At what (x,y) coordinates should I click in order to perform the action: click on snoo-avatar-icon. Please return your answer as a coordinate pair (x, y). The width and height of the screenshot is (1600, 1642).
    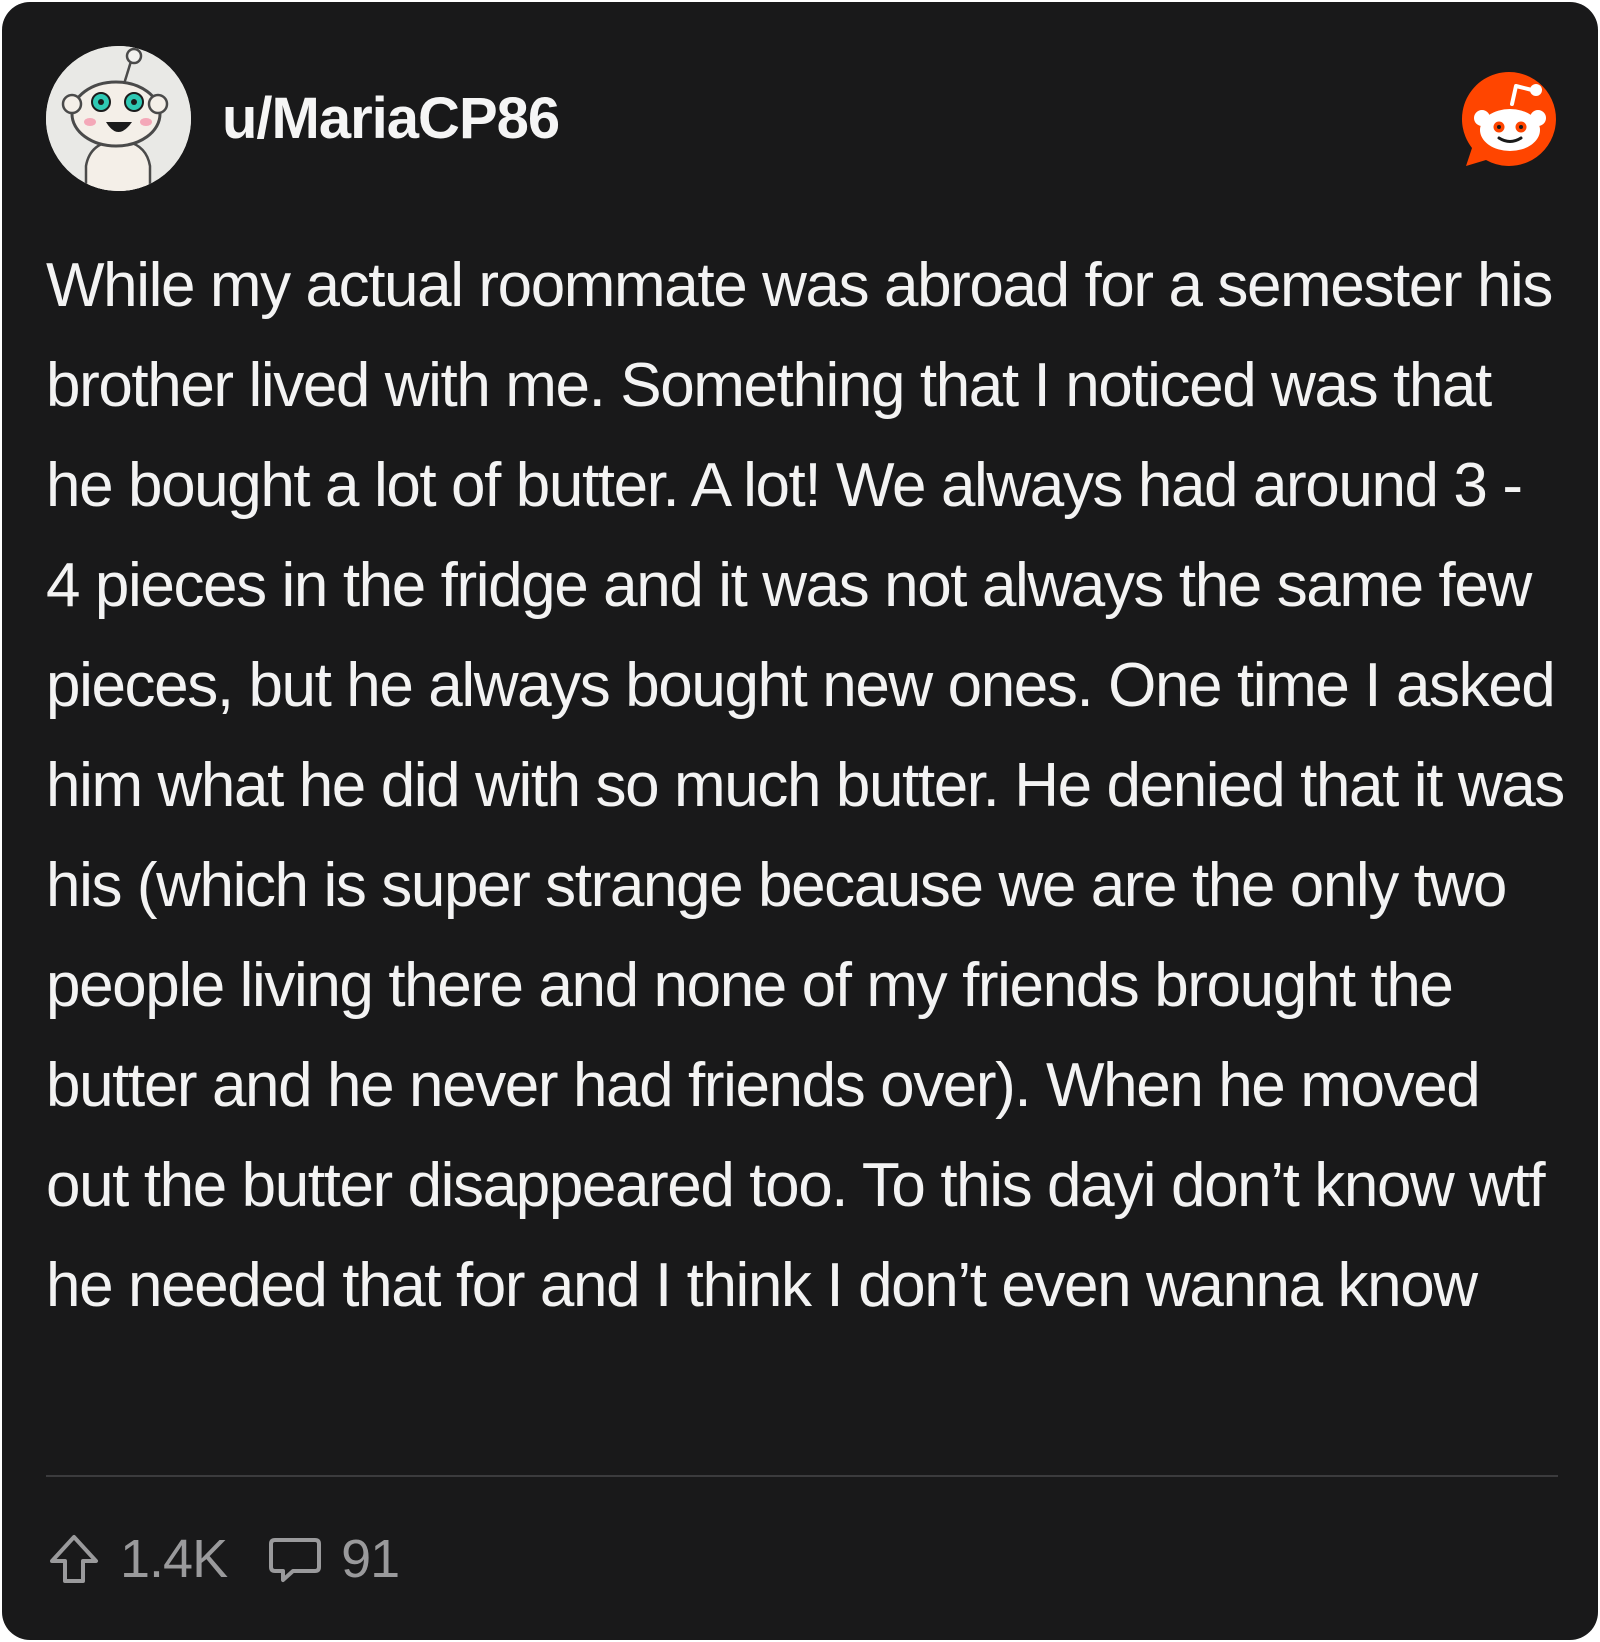
    Looking at the image, I should click on (118, 118).